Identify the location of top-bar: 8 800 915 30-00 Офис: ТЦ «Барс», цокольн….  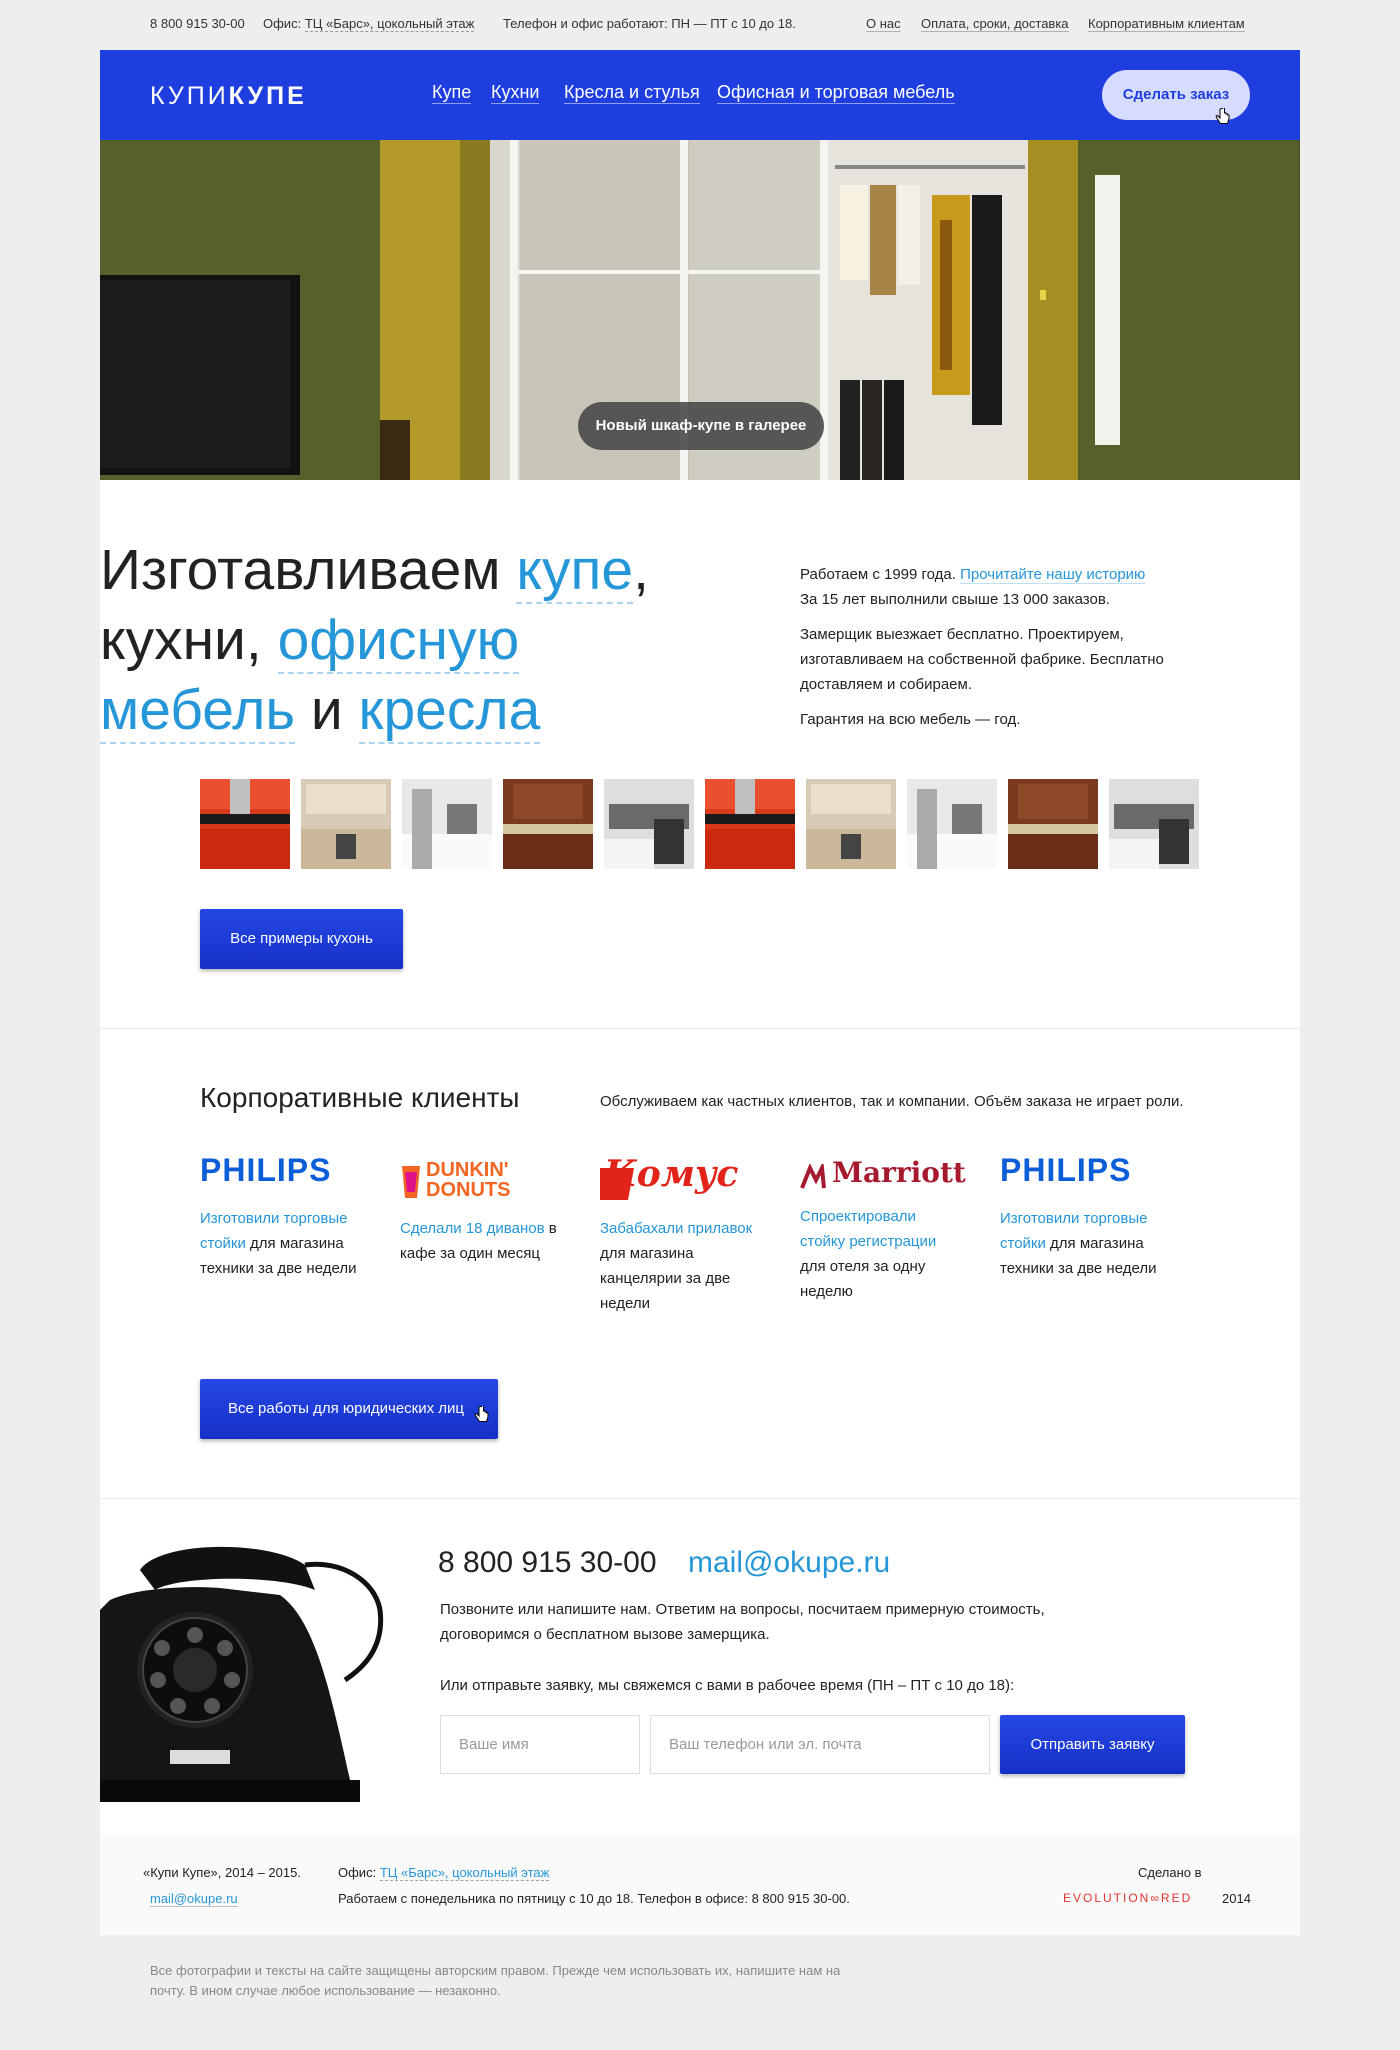
(700, 26).